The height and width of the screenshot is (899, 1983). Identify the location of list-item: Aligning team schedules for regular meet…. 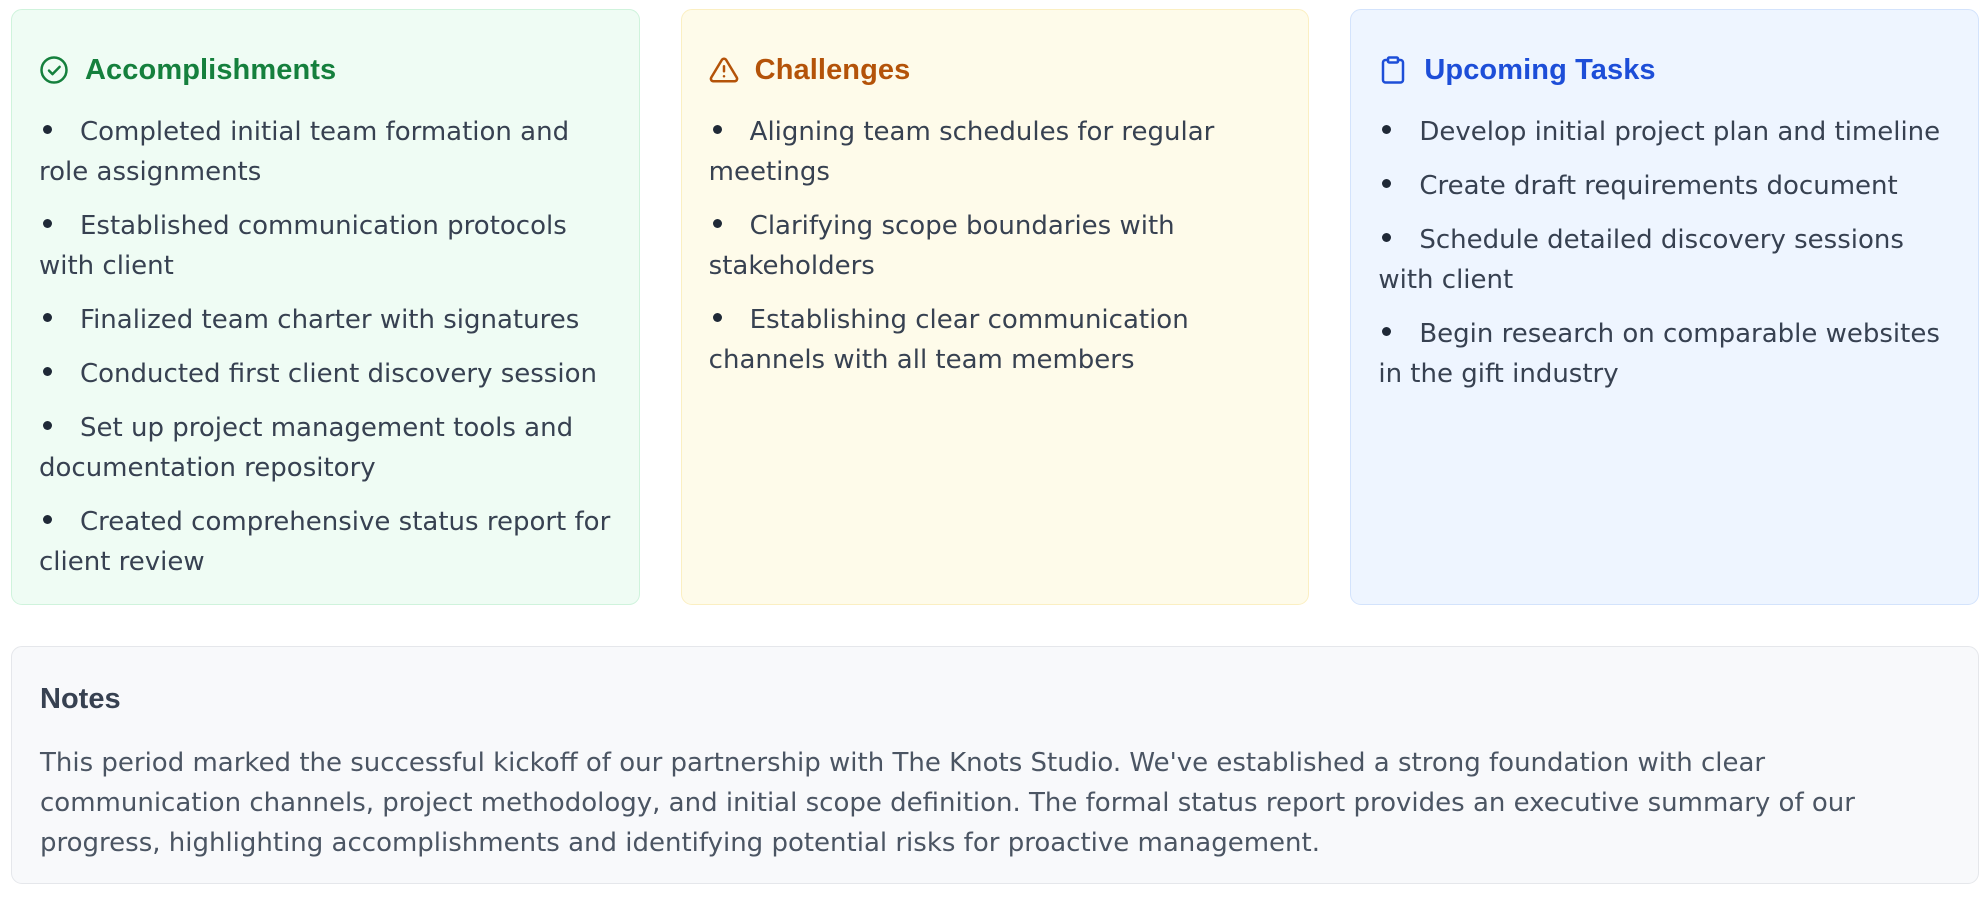
(996, 152).